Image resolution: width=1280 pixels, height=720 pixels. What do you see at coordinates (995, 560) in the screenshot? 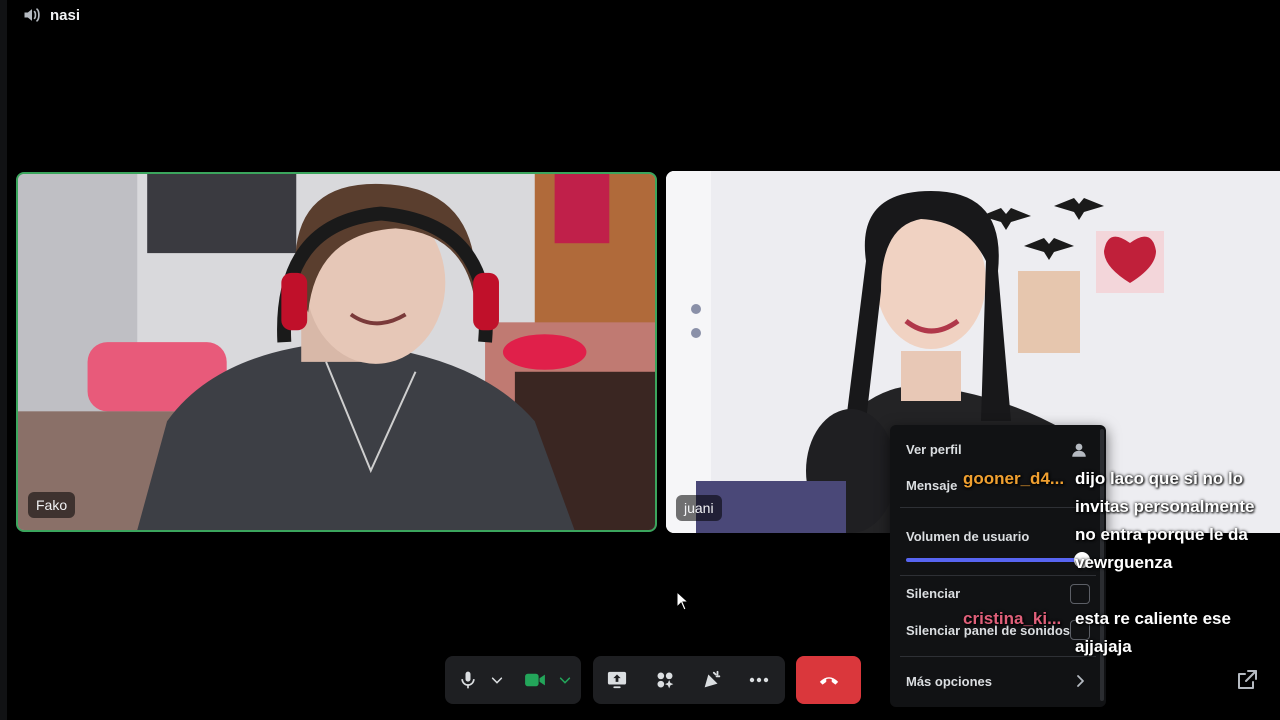
I see `user-volume-slider` at bounding box center [995, 560].